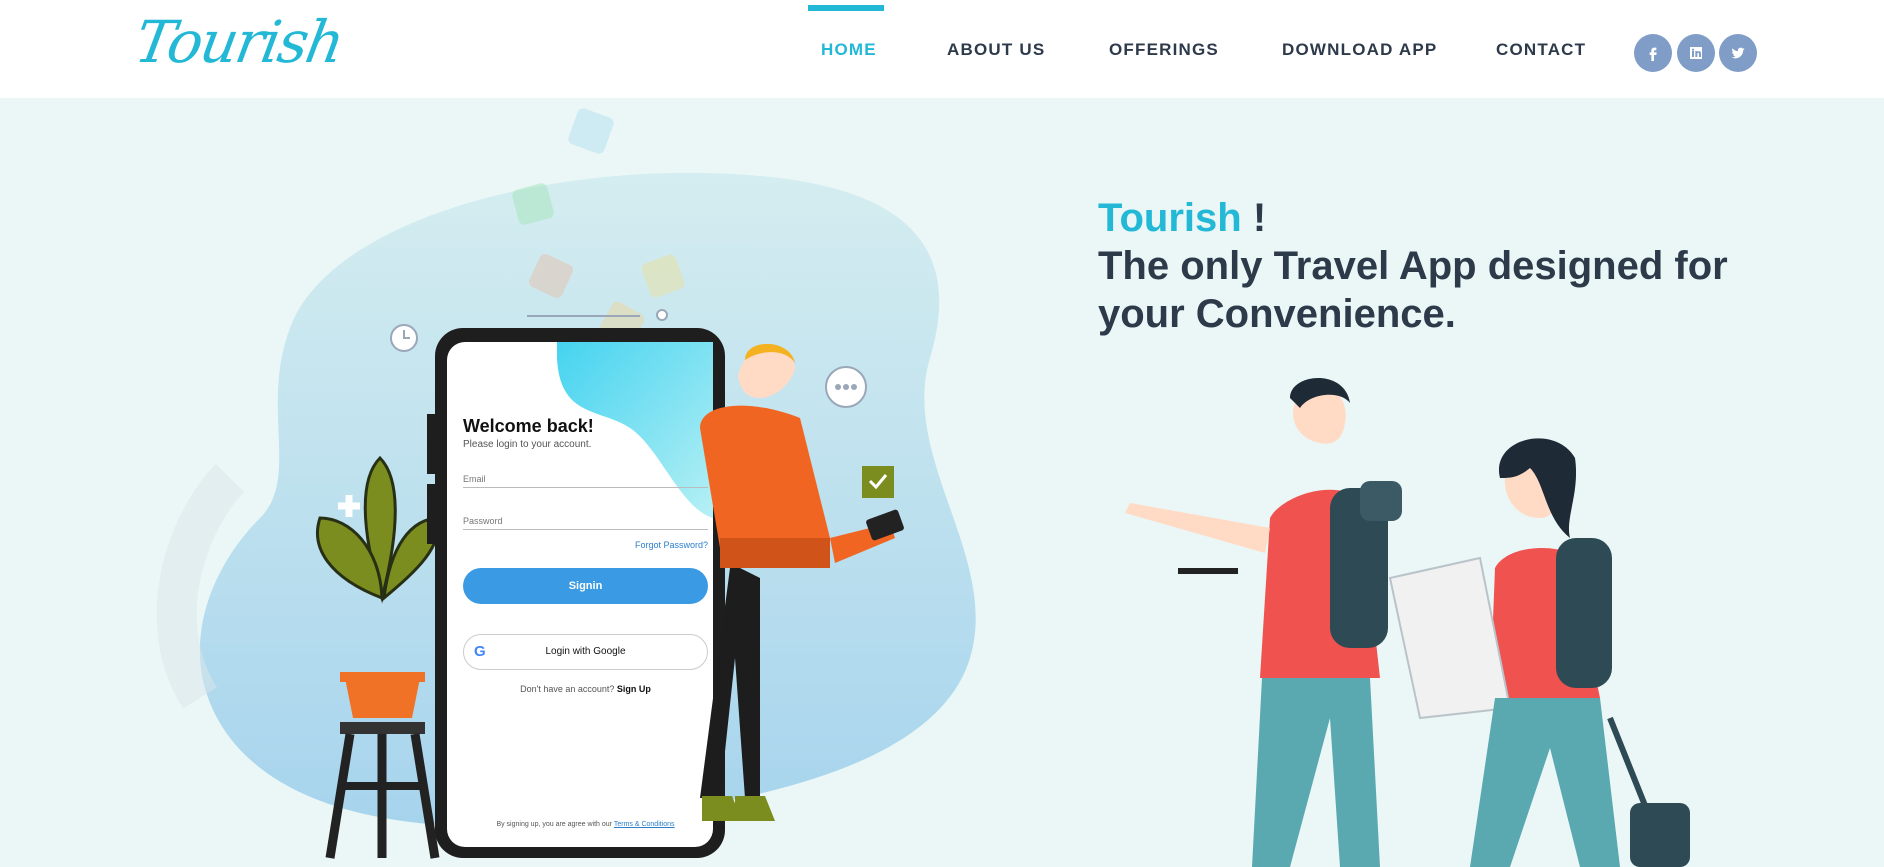  What do you see at coordinates (239, 42) in the screenshot?
I see `tourish-logo: Tourish` at bounding box center [239, 42].